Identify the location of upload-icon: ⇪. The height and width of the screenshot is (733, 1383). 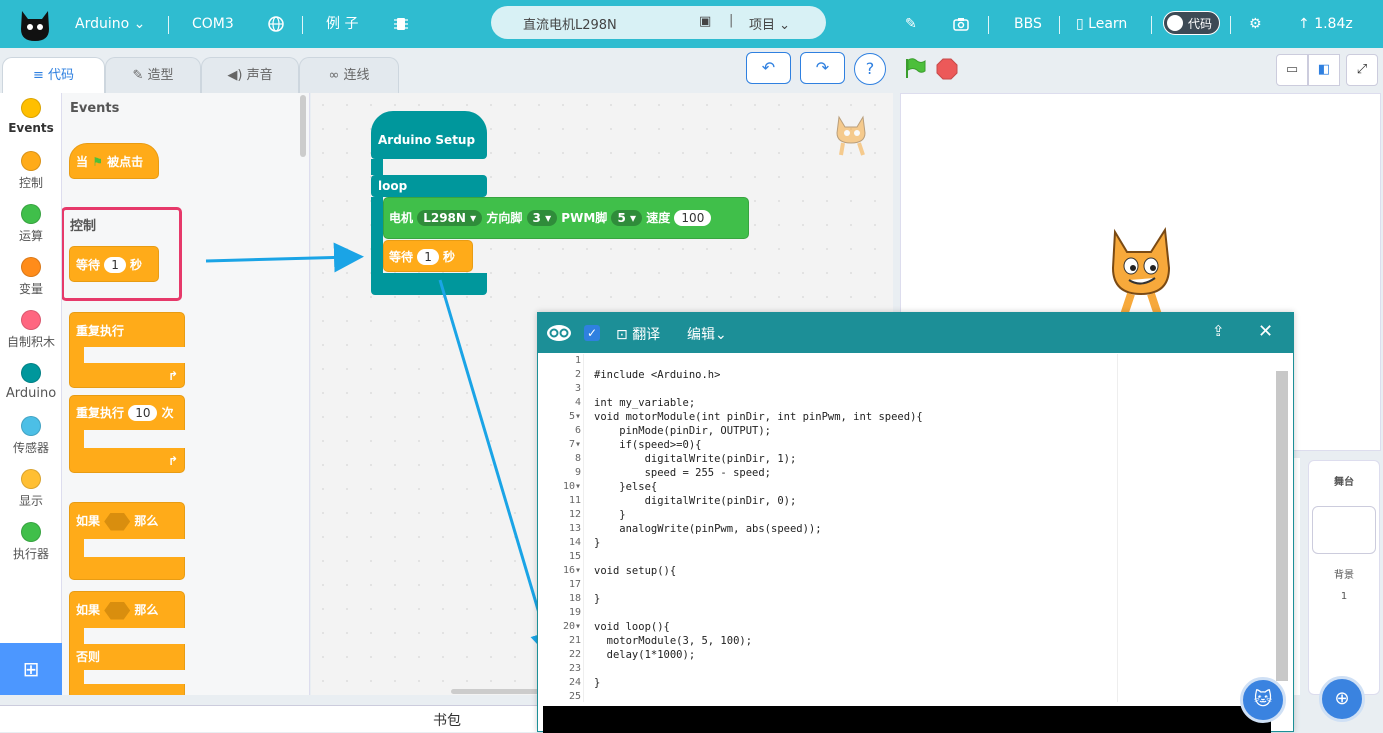
(1218, 331).